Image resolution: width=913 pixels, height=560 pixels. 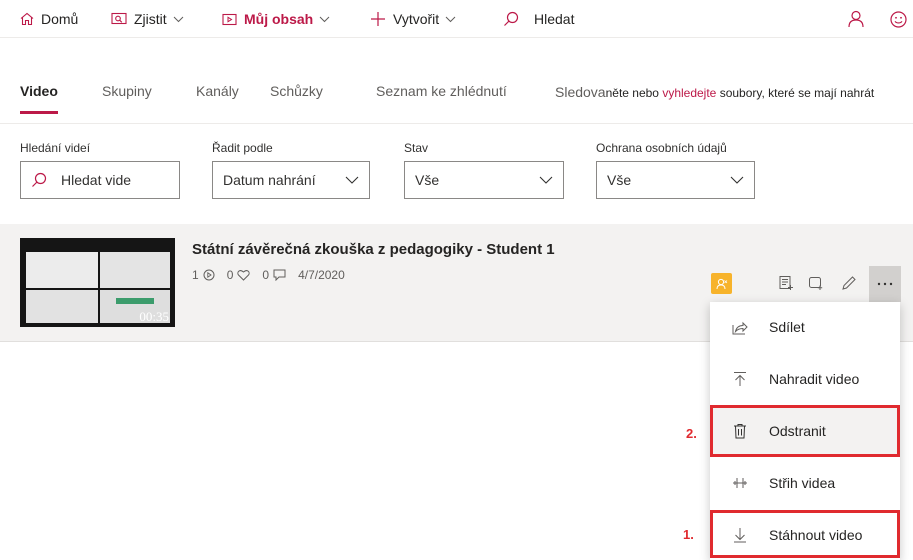 I want to click on tab-video: Video, so click(x=39, y=91).